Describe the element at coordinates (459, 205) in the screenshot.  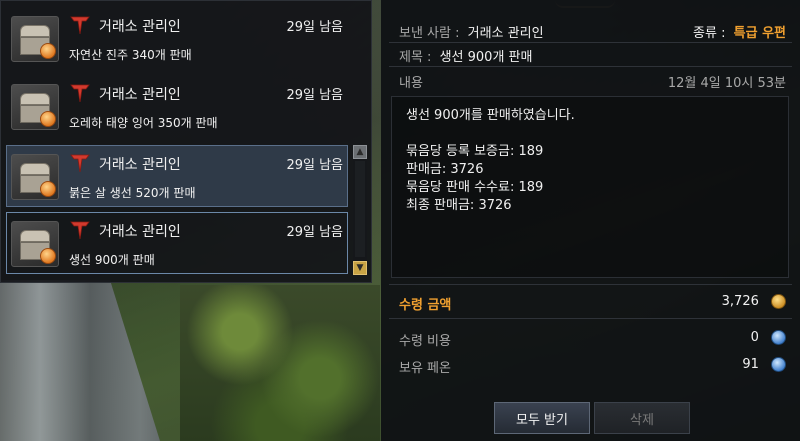
I see `body-line: 최종 판매금: 3726` at that location.